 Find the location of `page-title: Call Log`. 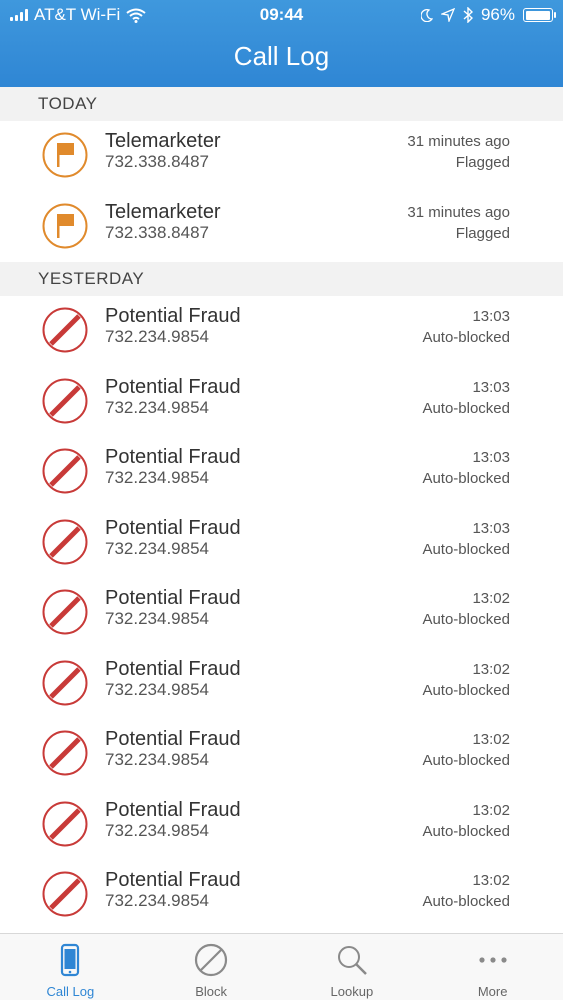

page-title: Call Log is located at coordinates (281, 56).